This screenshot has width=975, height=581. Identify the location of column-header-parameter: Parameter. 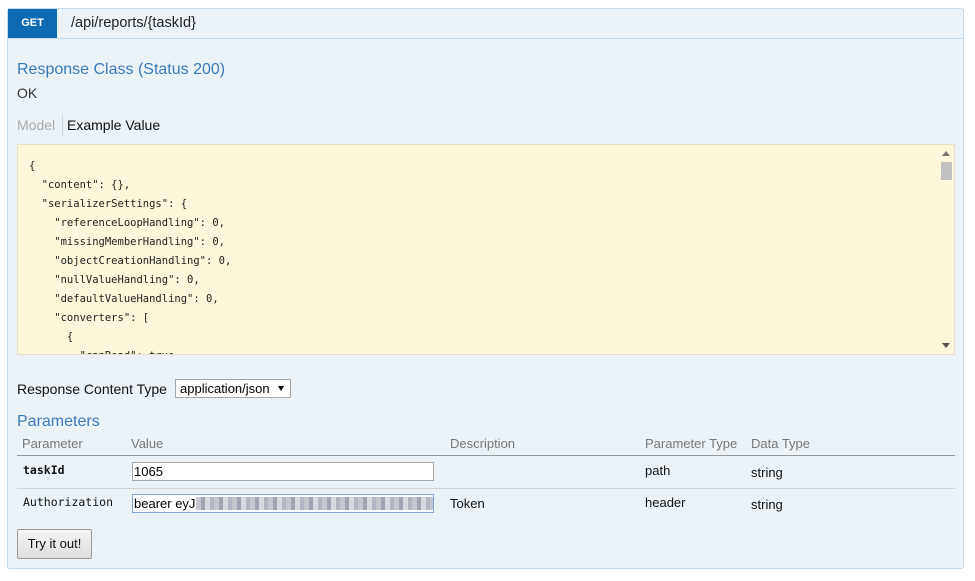
(52, 443).